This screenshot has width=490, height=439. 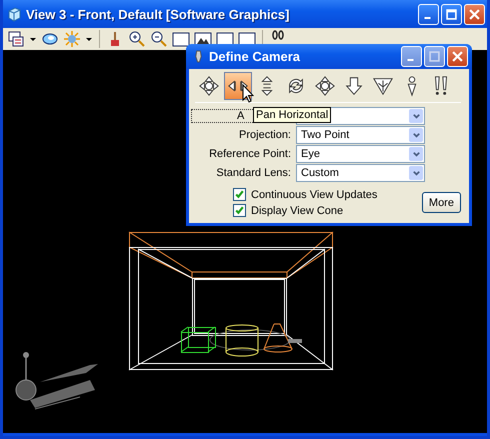 What do you see at coordinates (297, 210) in the screenshot?
I see `checkbox-label: Display View Cone` at bounding box center [297, 210].